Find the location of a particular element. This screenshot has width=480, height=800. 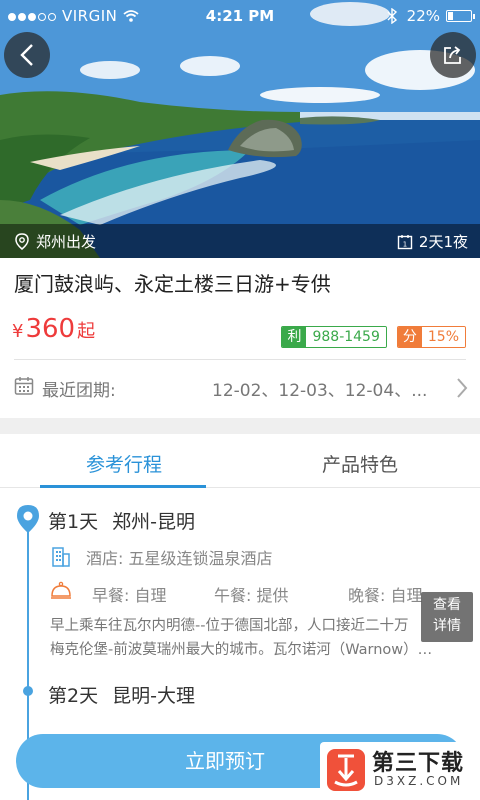

profit-tag-value: 988-1459 is located at coordinates (346, 337).